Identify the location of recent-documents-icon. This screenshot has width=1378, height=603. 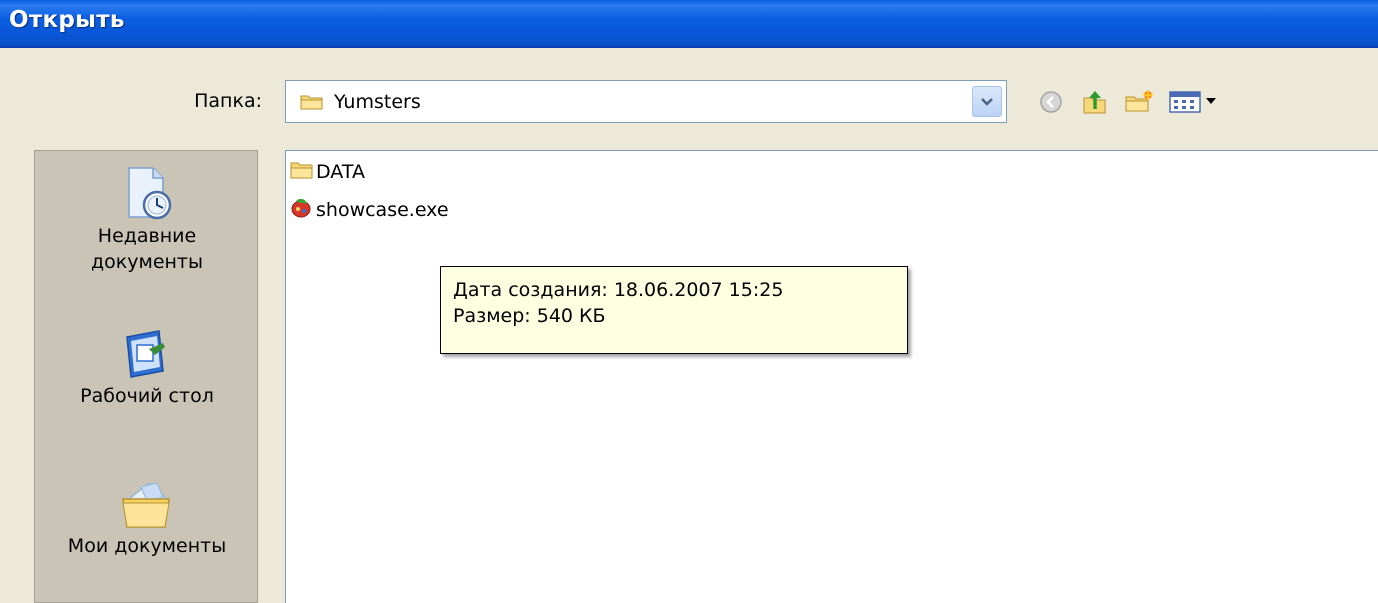
(147, 194).